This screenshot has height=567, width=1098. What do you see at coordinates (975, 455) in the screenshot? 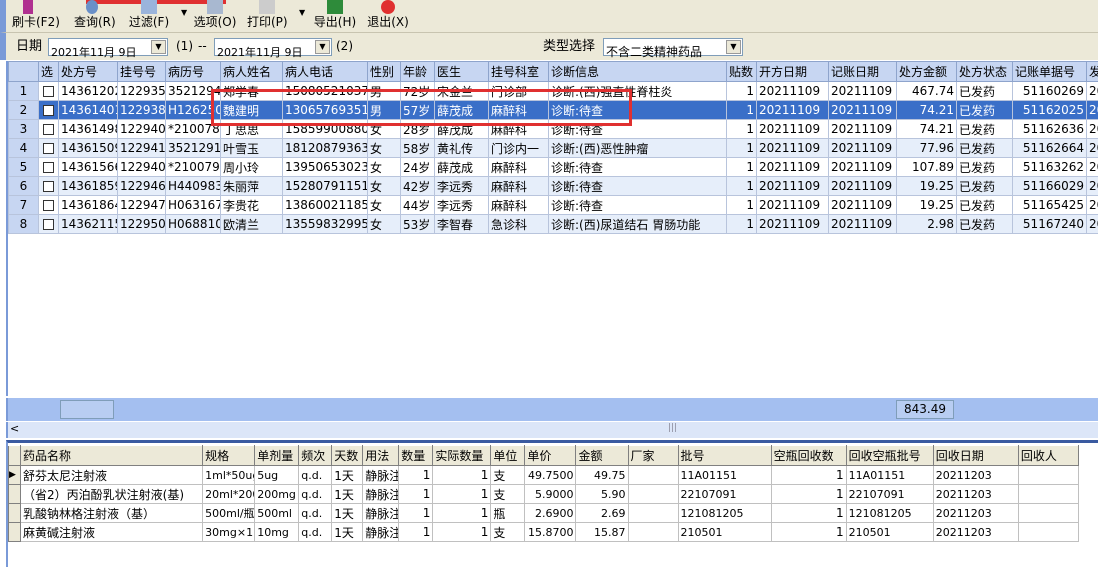
I see `column-header: 回收日期` at bounding box center [975, 455].